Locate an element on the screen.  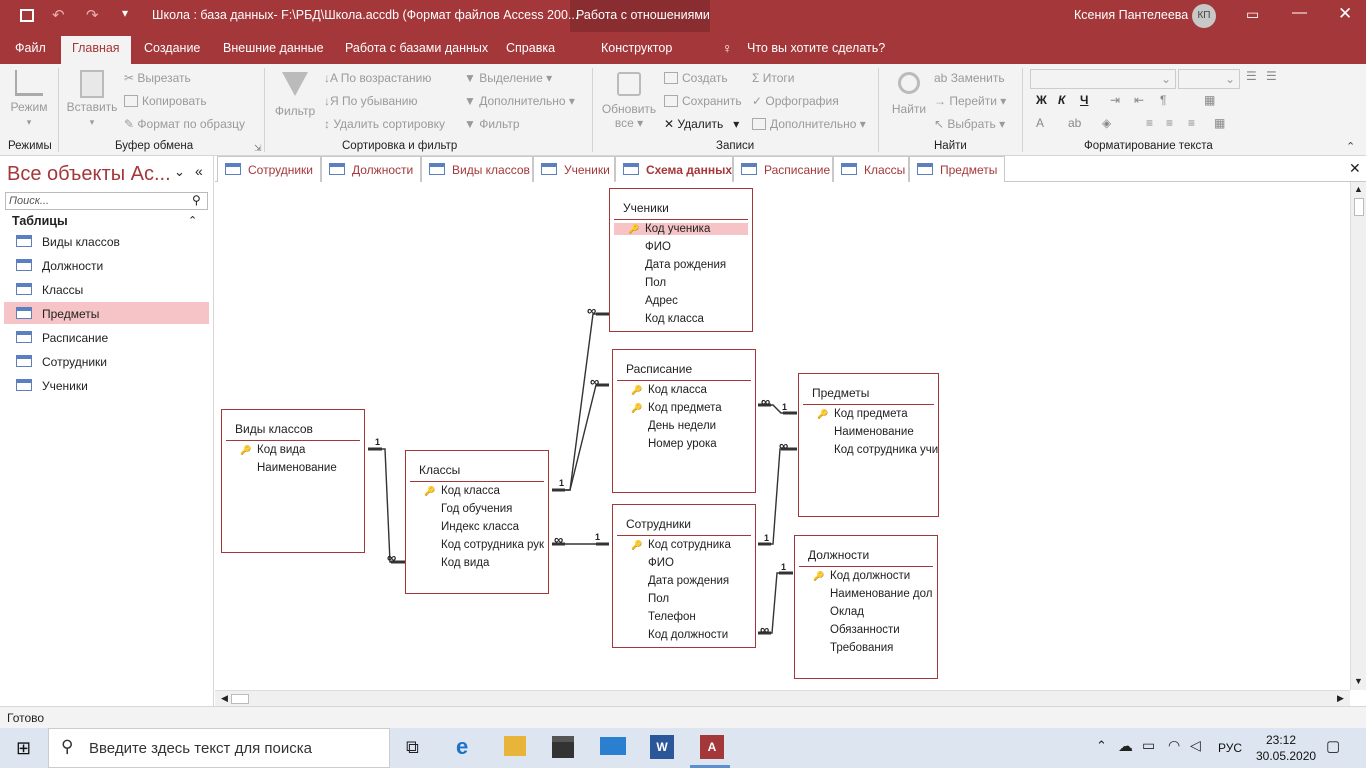
table-field: Номер урока is located at coordinates (682, 444).